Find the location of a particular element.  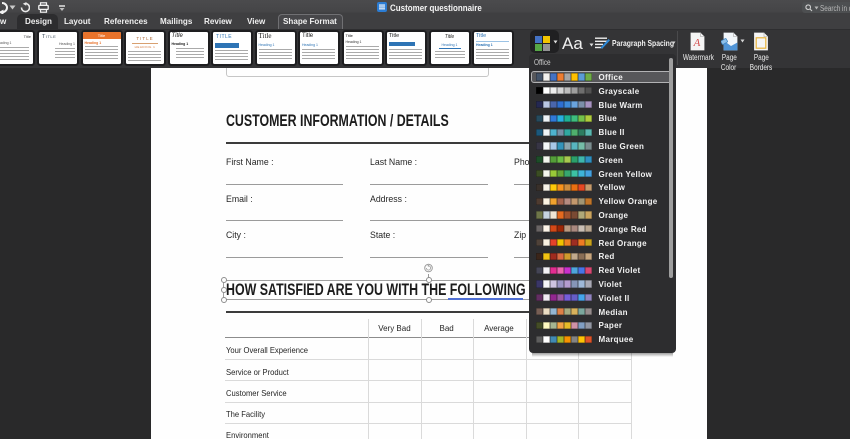

svg-text: A is located at coordinates (697, 43).